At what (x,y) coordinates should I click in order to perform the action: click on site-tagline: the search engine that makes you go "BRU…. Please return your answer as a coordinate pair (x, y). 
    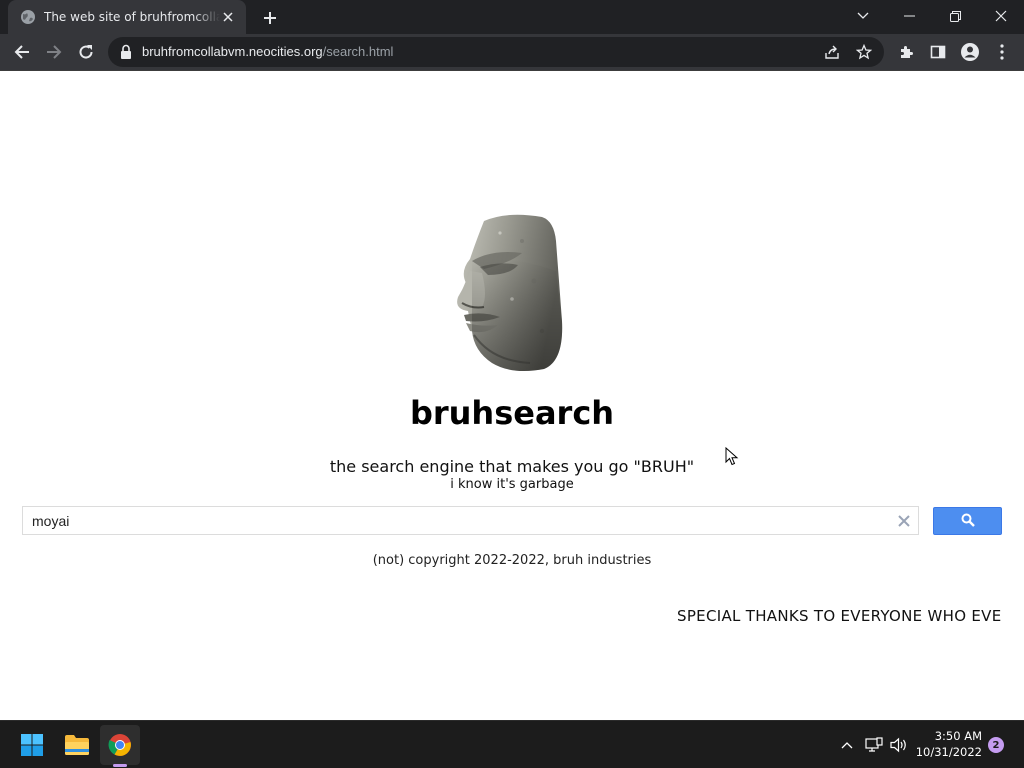
    Looking at the image, I should click on (512, 466).